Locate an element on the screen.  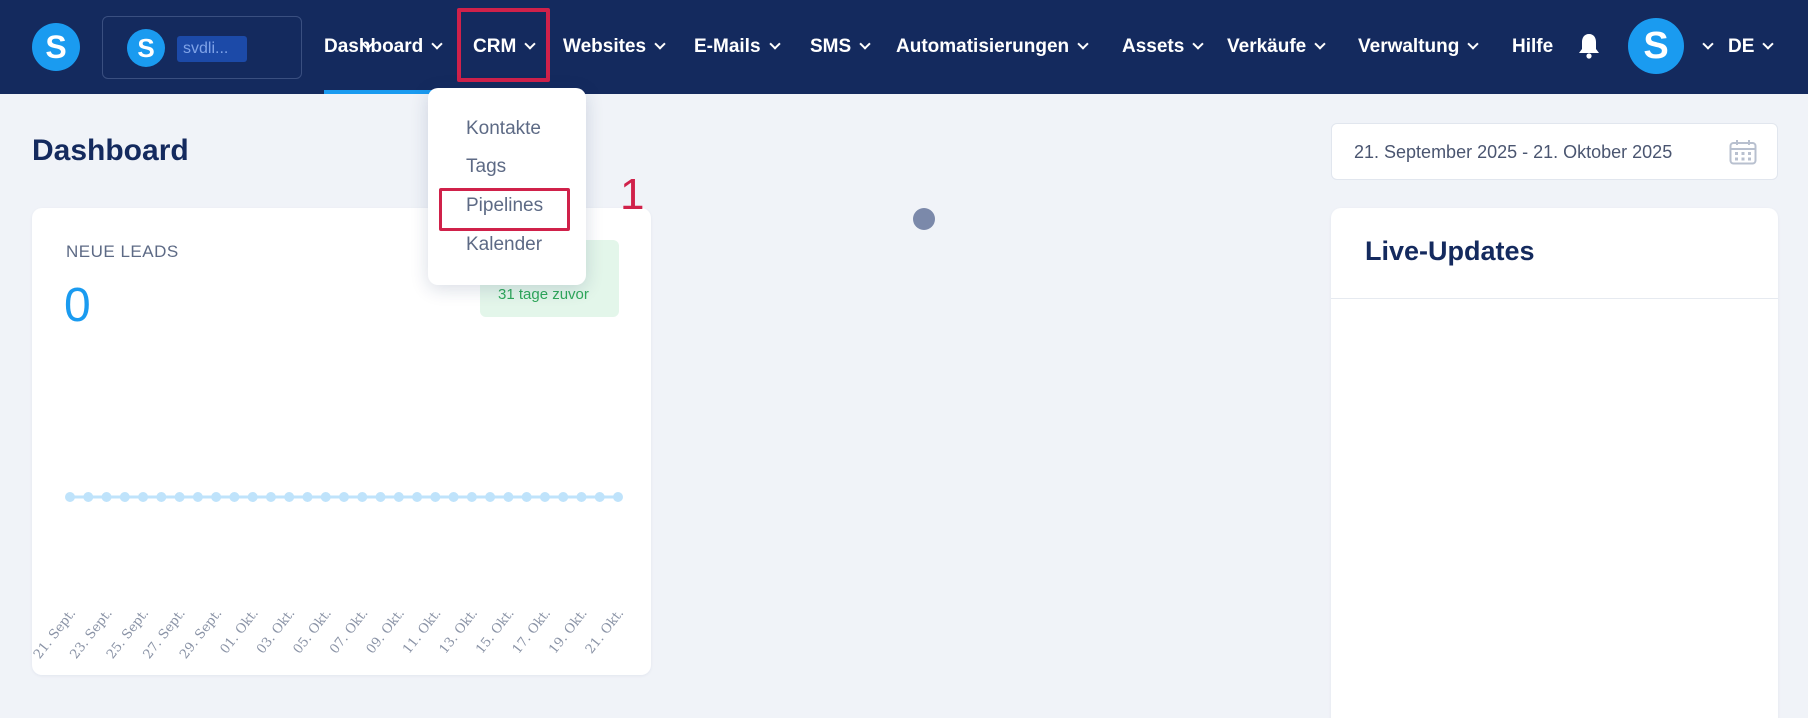
nav-label: Hilfe is located at coordinates (1533, 46).